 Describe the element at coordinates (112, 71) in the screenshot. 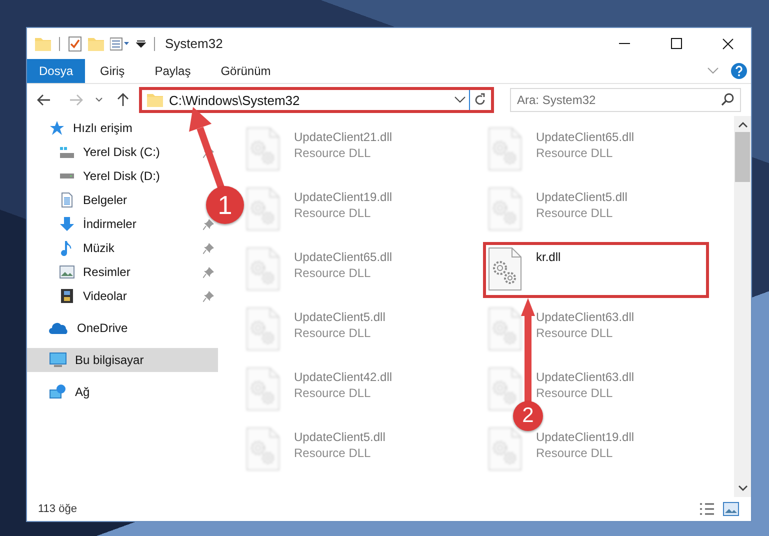

I see `ribbon-tab: Giriş` at that location.